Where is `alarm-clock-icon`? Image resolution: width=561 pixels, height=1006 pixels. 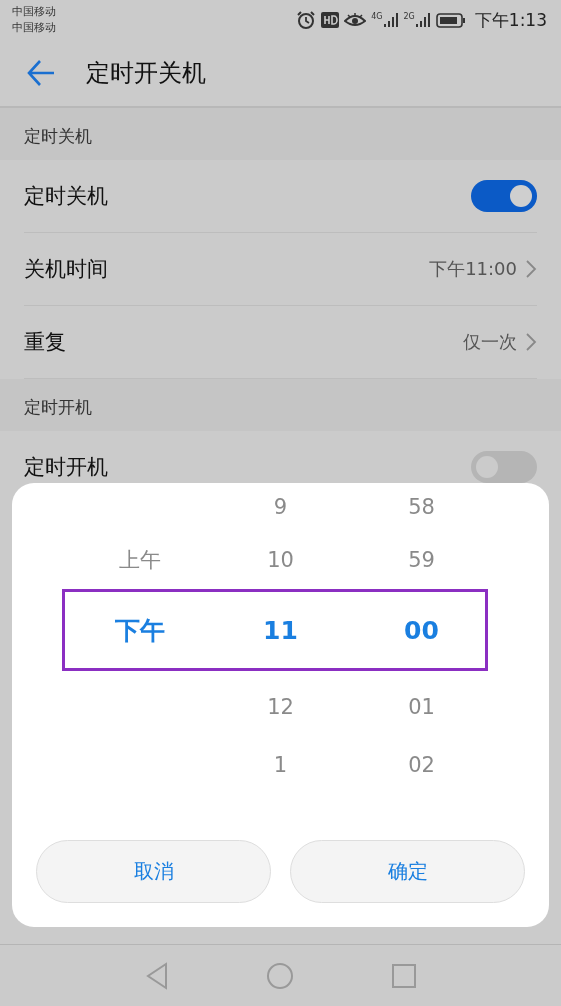 alarm-clock-icon is located at coordinates (306, 20).